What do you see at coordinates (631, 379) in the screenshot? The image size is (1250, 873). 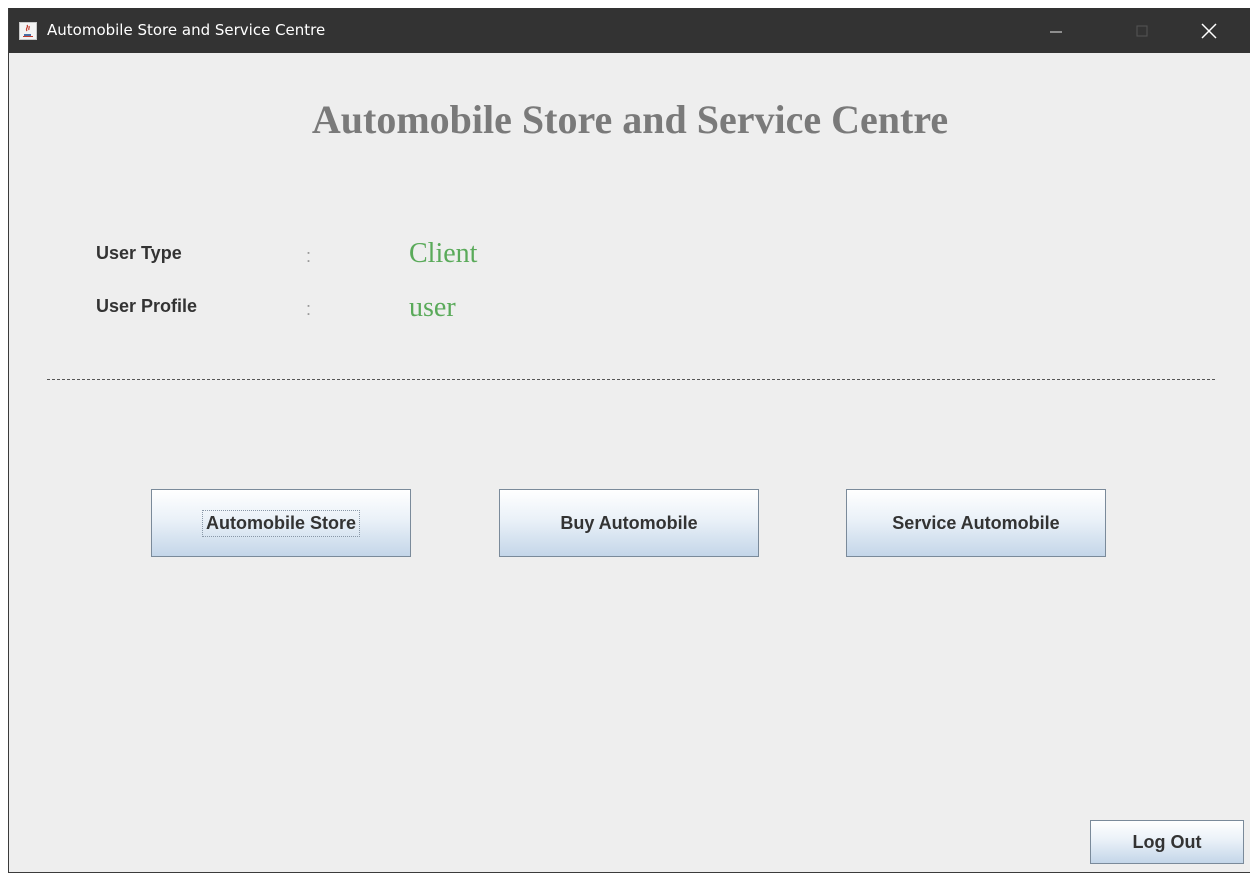 I see `separator-line` at bounding box center [631, 379].